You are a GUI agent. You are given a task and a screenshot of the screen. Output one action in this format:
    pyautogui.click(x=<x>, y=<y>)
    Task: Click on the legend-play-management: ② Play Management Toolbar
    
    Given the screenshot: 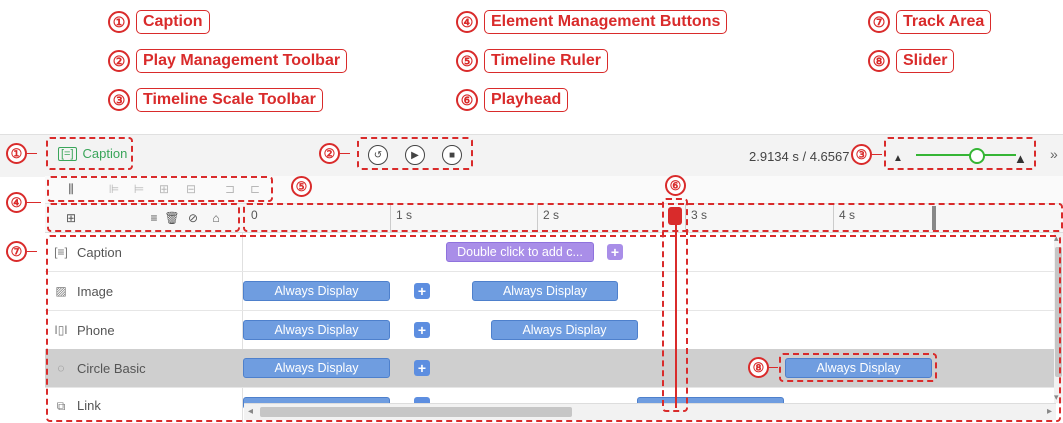 What is the action you would take?
    pyautogui.click(x=228, y=61)
    